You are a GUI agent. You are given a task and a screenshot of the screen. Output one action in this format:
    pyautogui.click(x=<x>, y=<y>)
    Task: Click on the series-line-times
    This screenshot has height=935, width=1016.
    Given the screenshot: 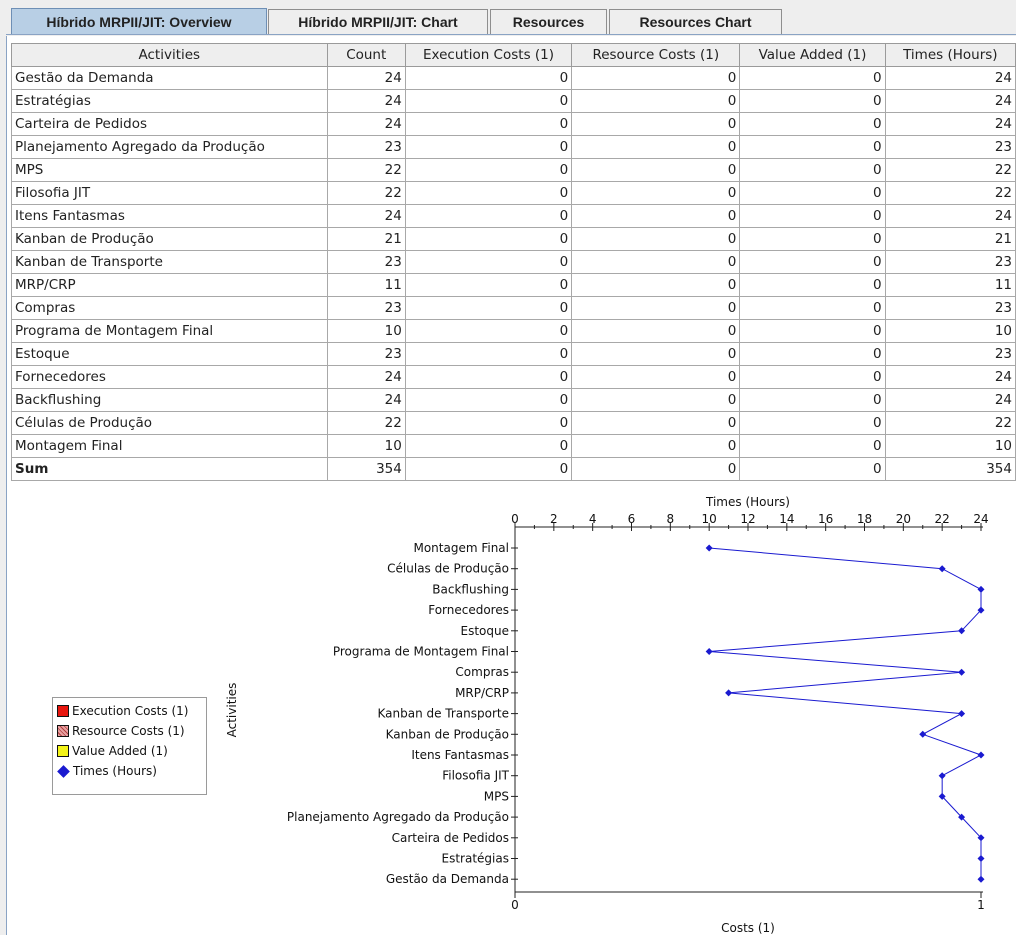 What is the action you would take?
    pyautogui.click(x=846, y=713)
    